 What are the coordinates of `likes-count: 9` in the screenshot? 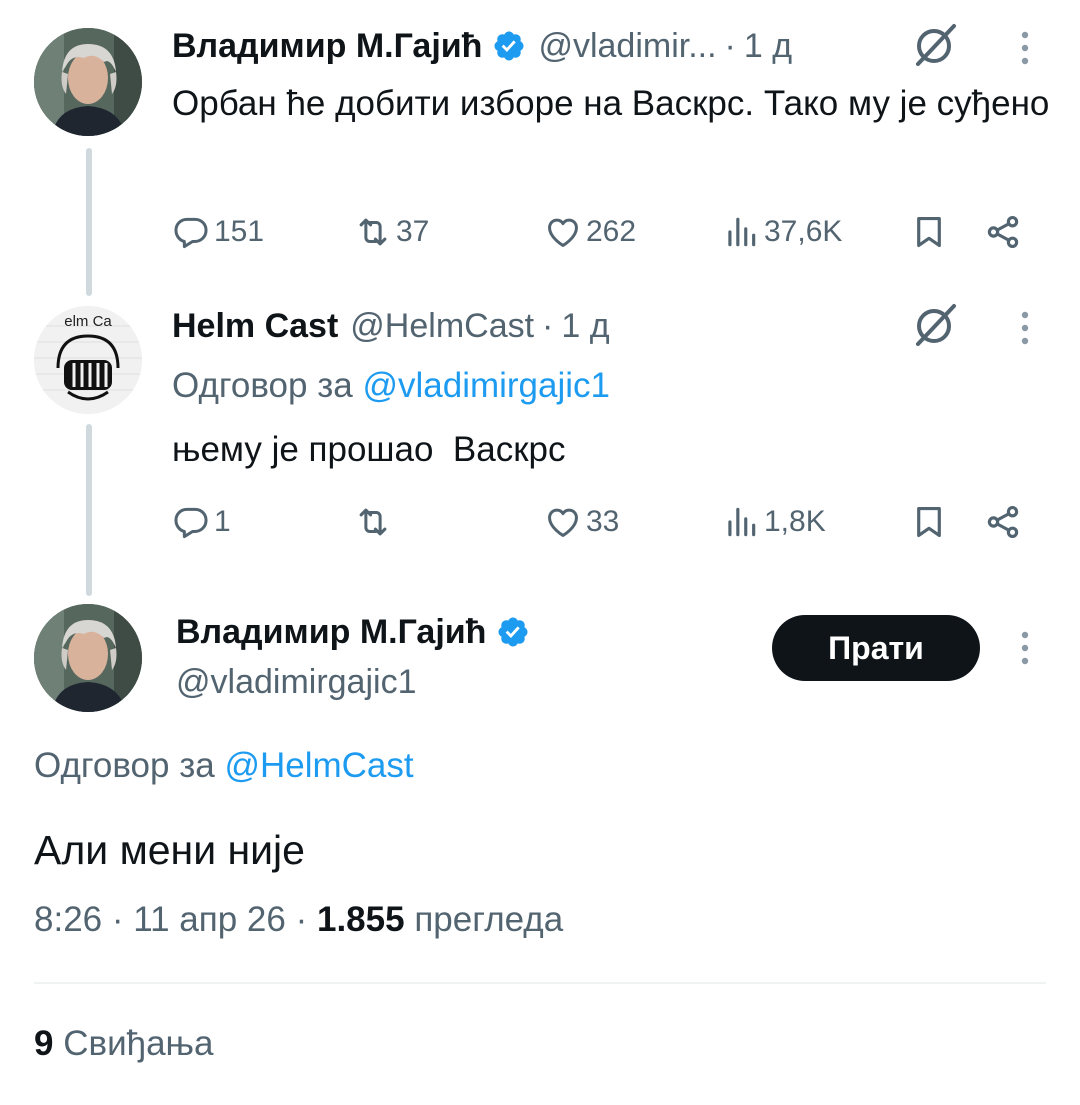 It's located at (44, 1043).